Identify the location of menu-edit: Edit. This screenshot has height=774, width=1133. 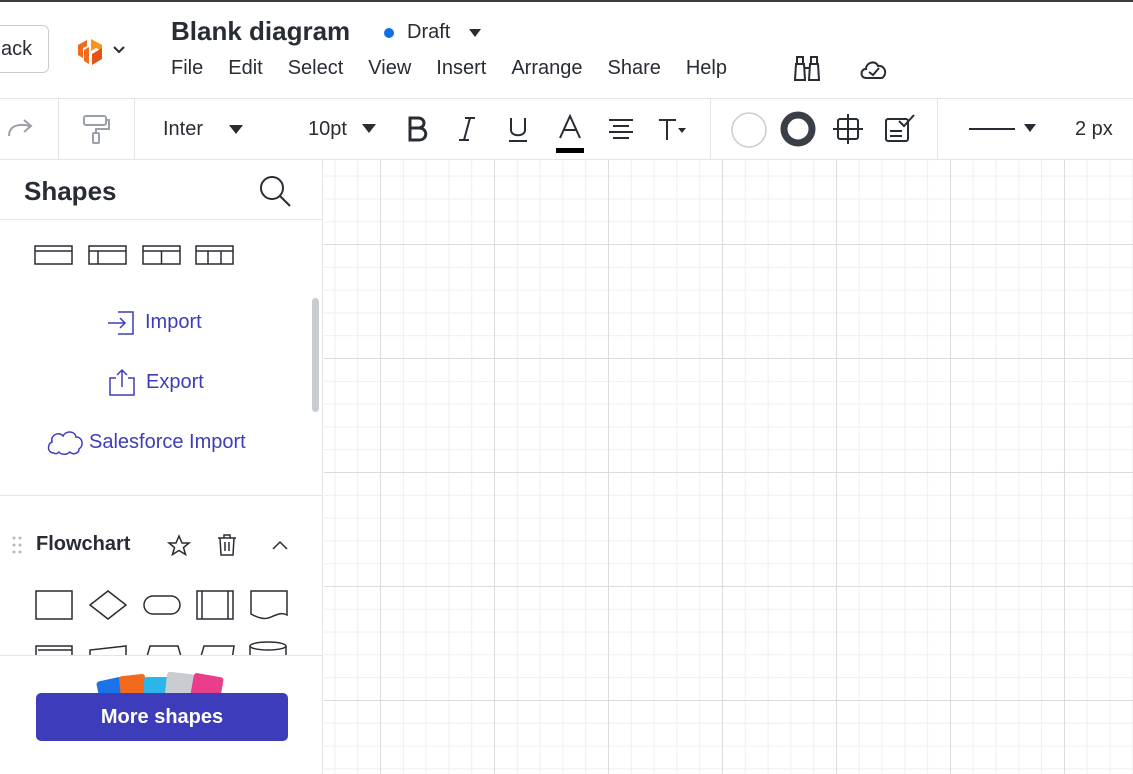
(245, 68).